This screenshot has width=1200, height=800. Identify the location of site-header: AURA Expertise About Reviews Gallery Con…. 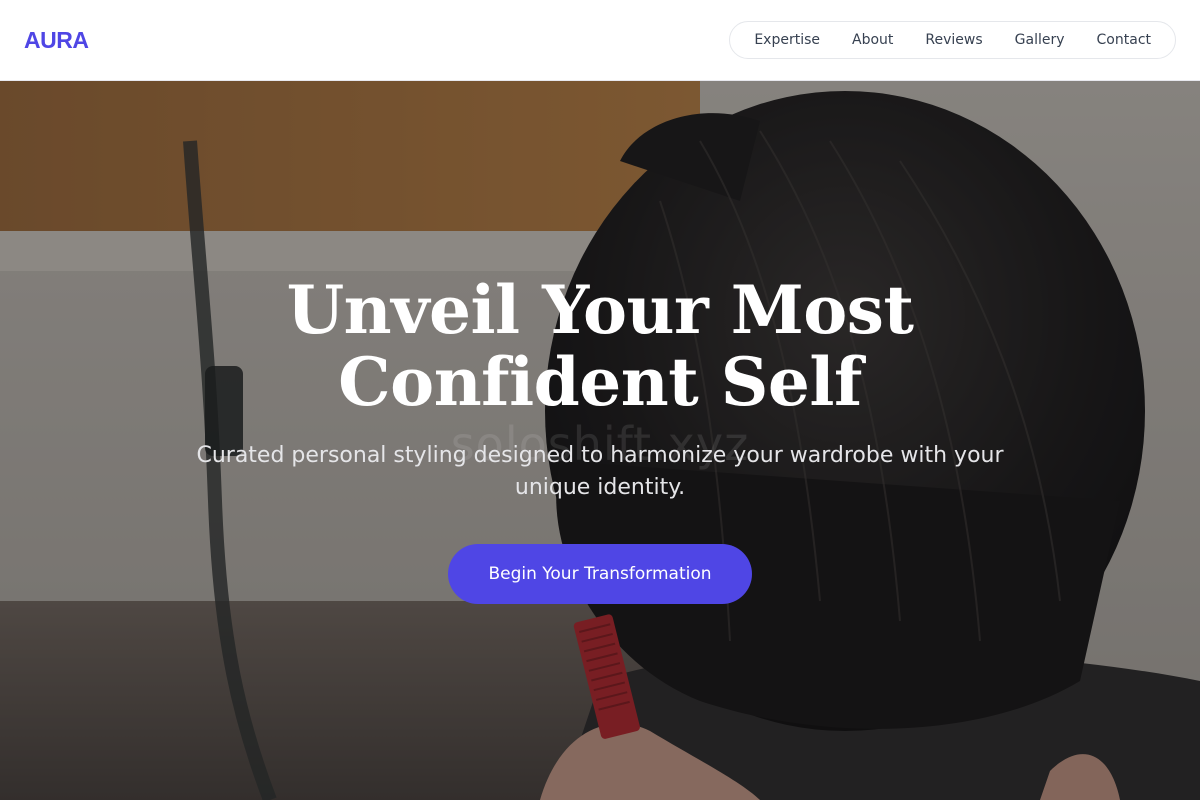
(600, 40).